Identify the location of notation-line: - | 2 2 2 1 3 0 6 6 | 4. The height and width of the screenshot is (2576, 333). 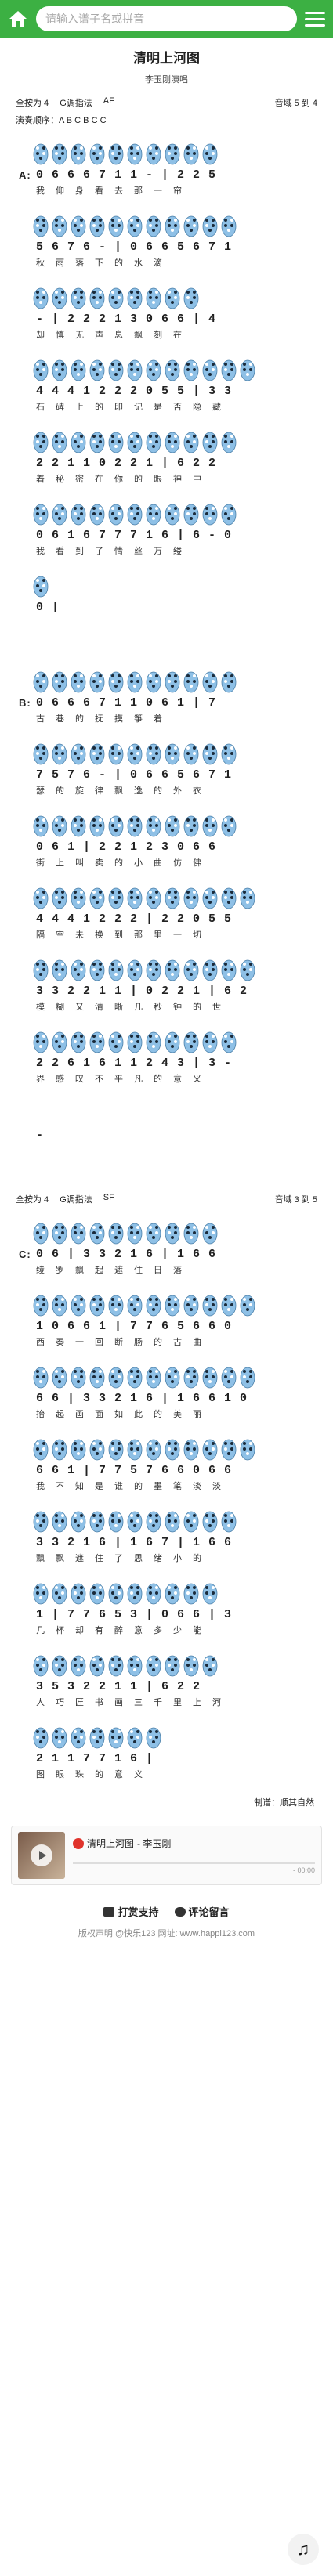
(166, 318).